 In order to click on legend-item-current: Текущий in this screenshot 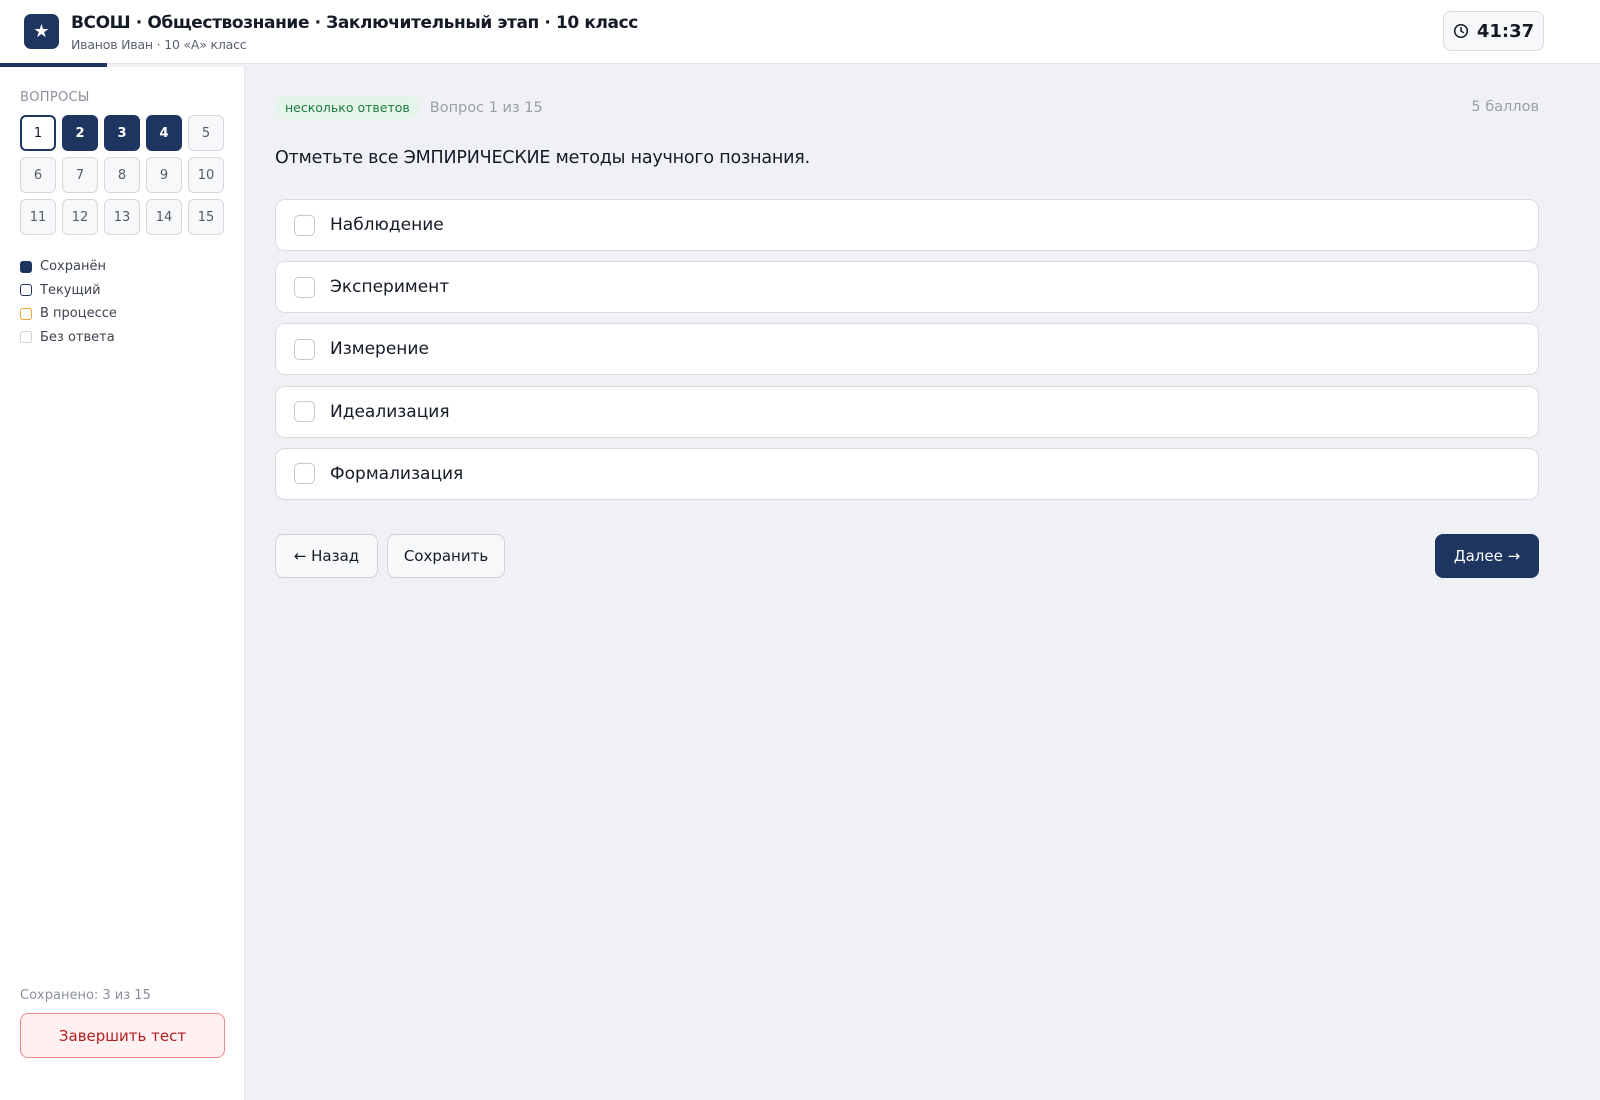, I will do `click(68, 291)`.